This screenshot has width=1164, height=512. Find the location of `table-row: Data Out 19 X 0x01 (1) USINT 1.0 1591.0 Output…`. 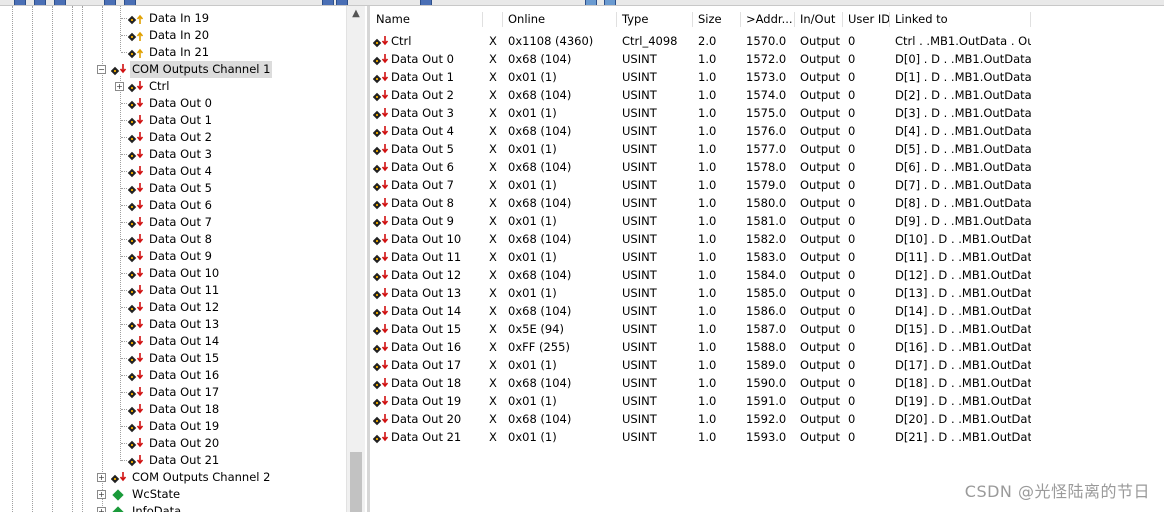

table-row: Data Out 19 X 0x01 (1) USINT 1.0 1591.0 Output… is located at coordinates (701, 401).